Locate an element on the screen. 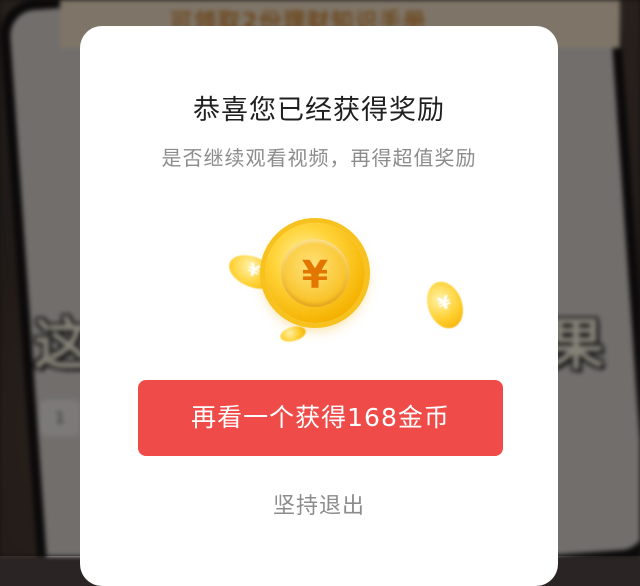 The height and width of the screenshot is (586, 640). coin-illustration: ¥ ¥ ¥ is located at coordinates (320, 286).